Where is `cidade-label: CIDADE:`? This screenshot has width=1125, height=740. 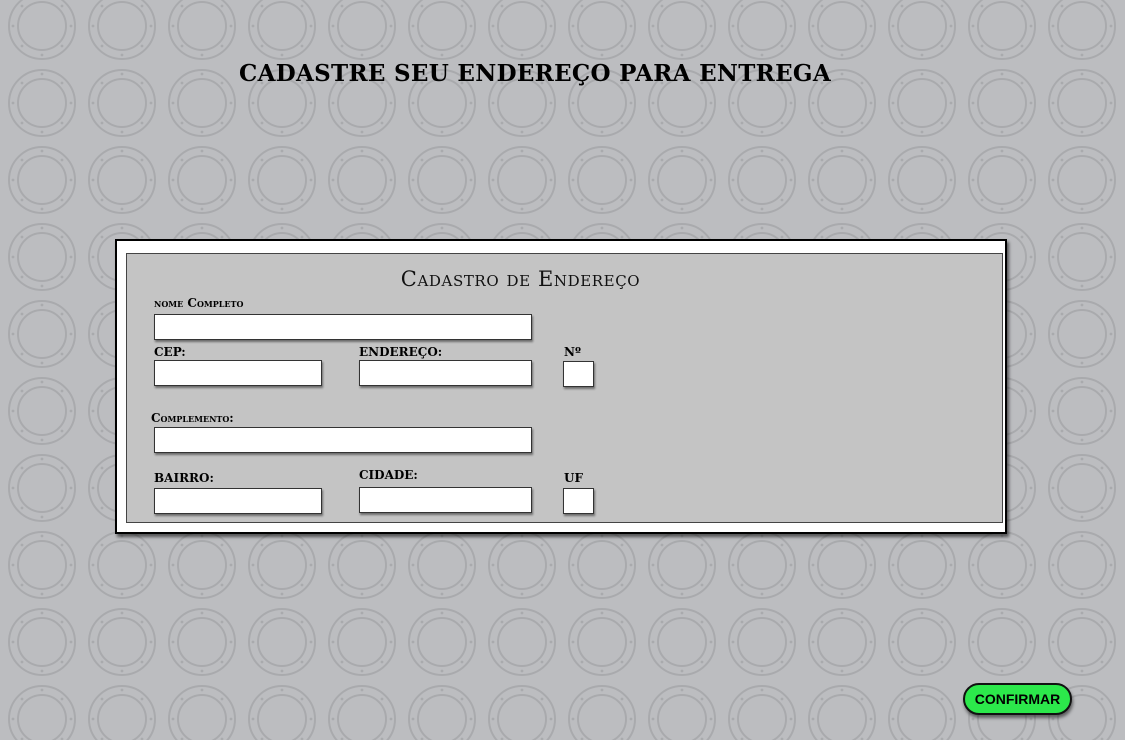
cidade-label: CIDADE: is located at coordinates (388, 475).